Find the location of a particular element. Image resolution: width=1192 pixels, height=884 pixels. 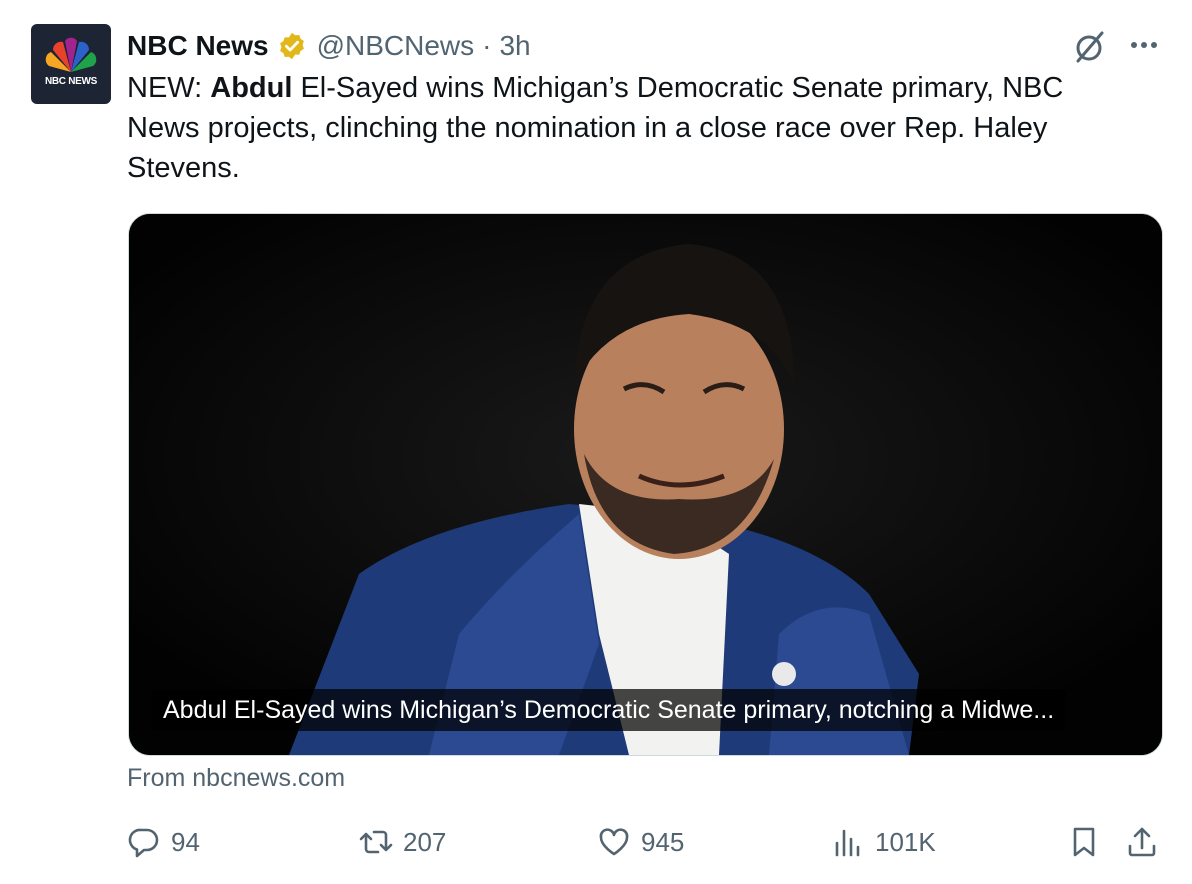

repost-count: 207 is located at coordinates (425, 841).